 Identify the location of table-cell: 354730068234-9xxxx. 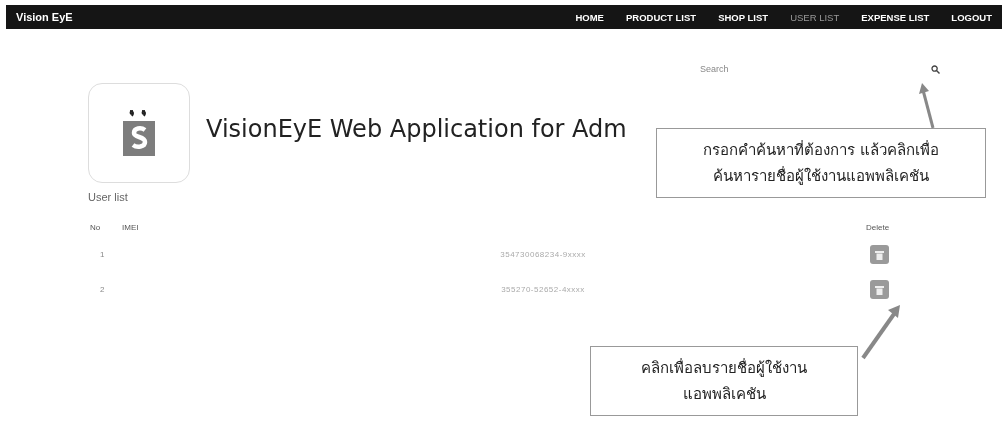
(543, 254).